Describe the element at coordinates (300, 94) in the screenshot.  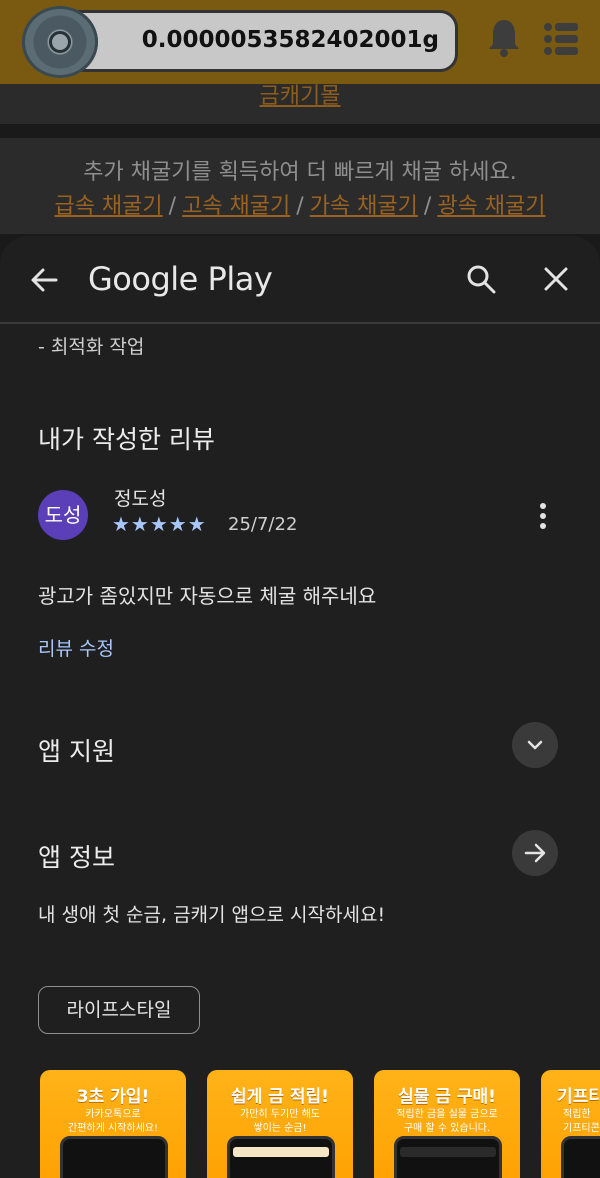
I see `mall-link: 금캐기몰` at that location.